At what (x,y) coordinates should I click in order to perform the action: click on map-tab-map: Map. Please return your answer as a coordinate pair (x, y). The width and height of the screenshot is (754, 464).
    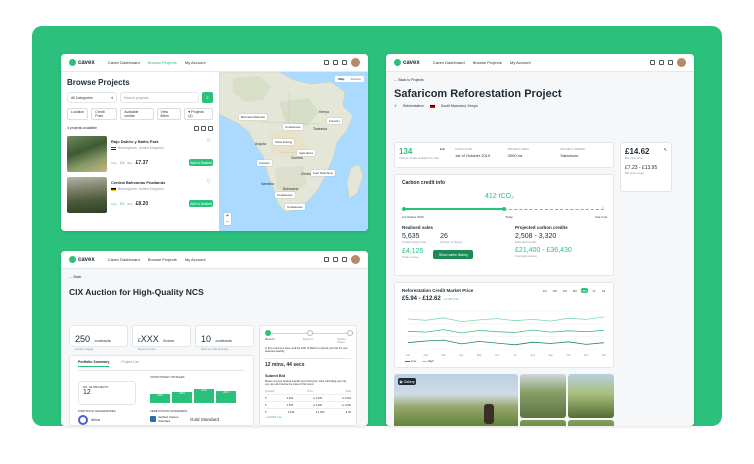
    Looking at the image, I should click on (341, 79).